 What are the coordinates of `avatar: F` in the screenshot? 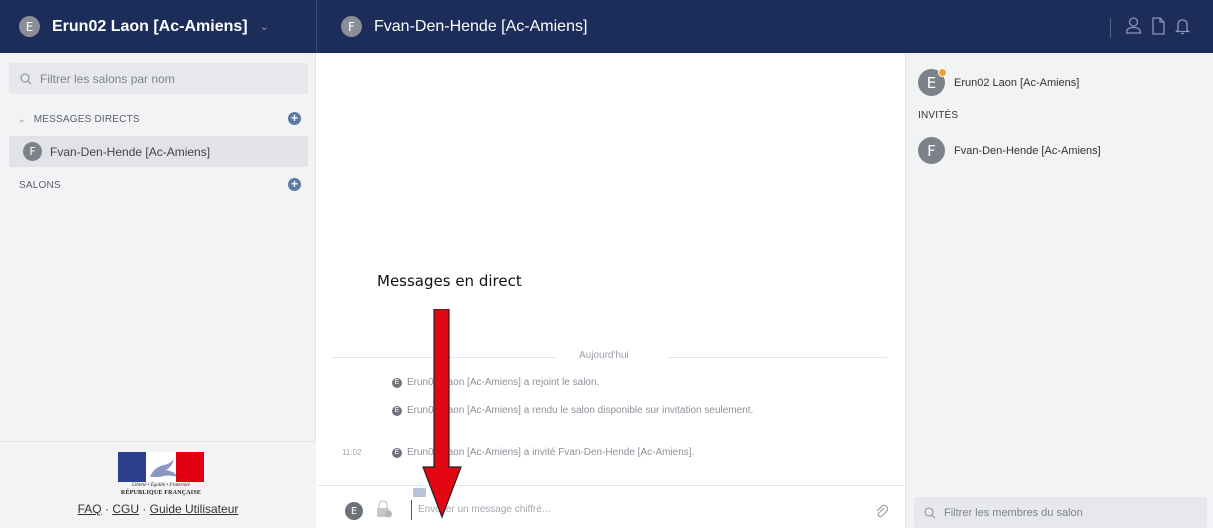 It's located at (32, 151).